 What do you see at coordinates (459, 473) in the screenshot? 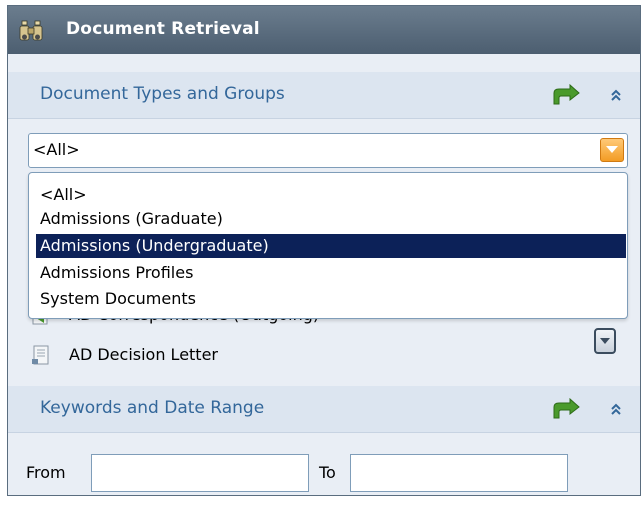
I see `to-date-input` at bounding box center [459, 473].